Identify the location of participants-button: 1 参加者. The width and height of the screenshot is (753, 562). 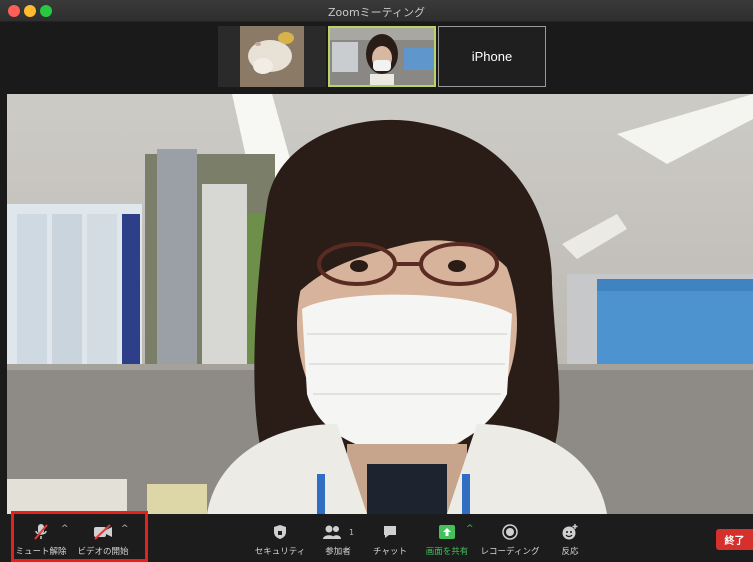
(338, 539).